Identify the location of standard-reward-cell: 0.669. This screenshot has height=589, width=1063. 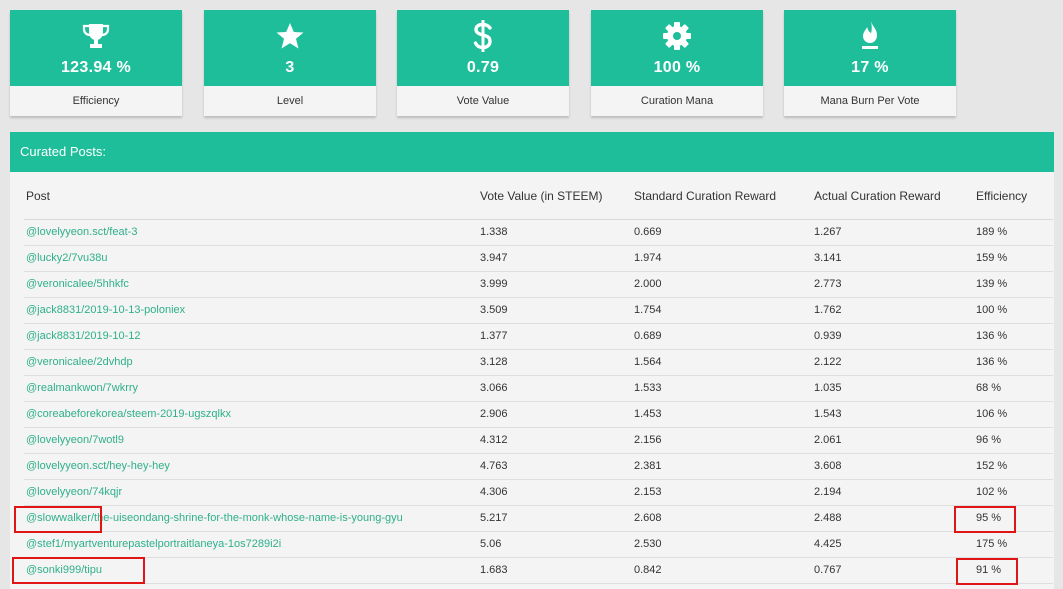
(722, 232).